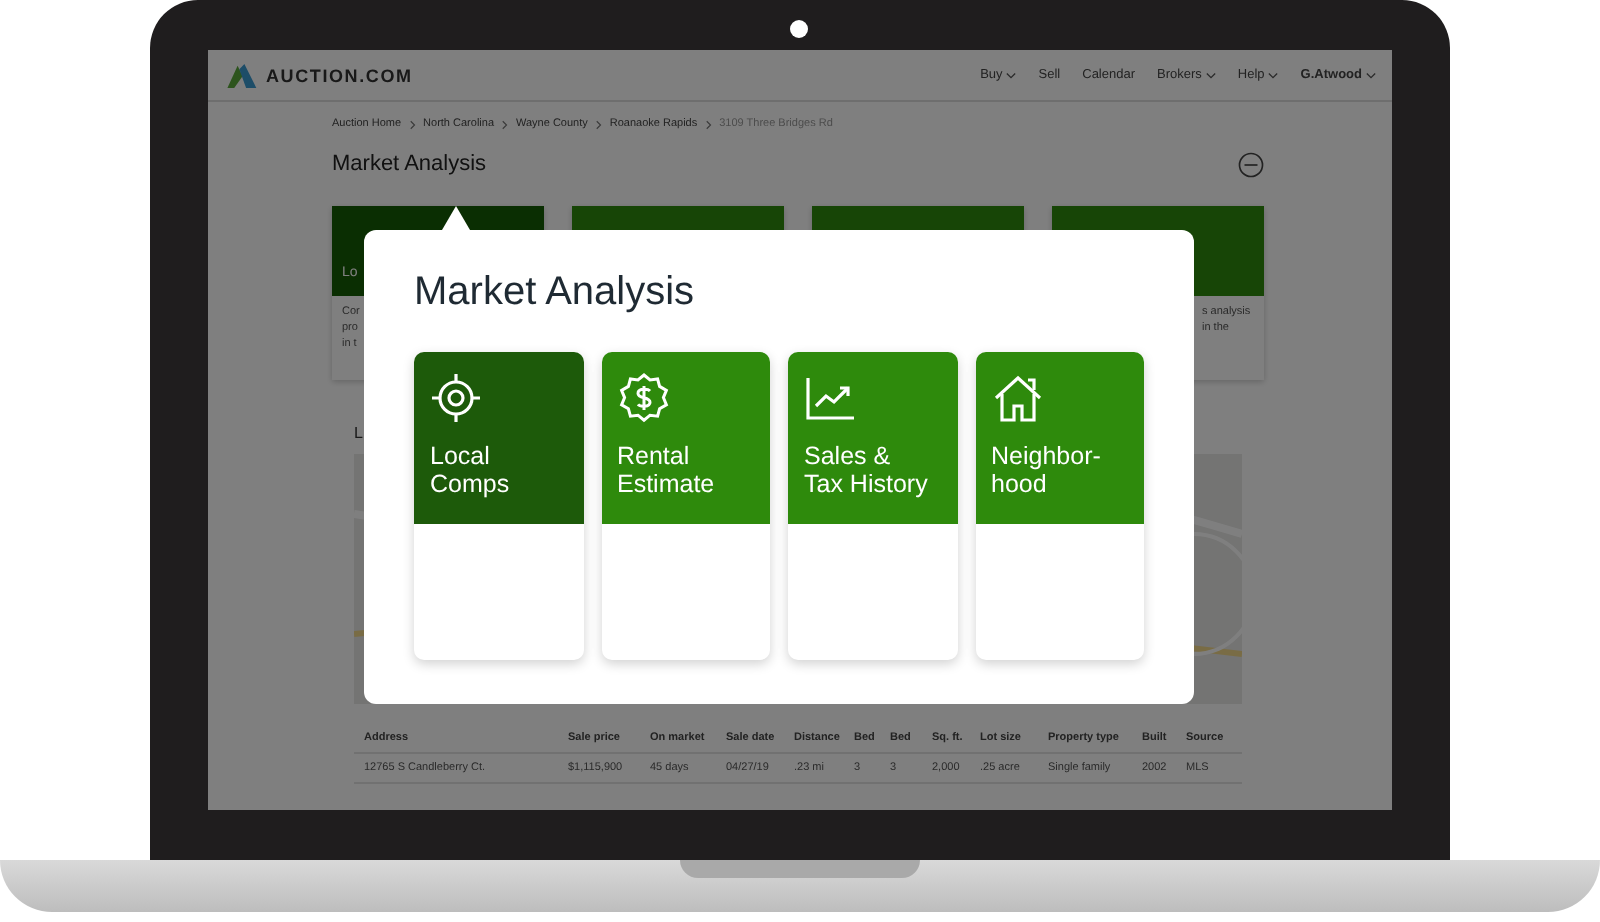 This screenshot has height=922, width=1600. I want to click on tile-title: Local Comps, so click(471, 470).